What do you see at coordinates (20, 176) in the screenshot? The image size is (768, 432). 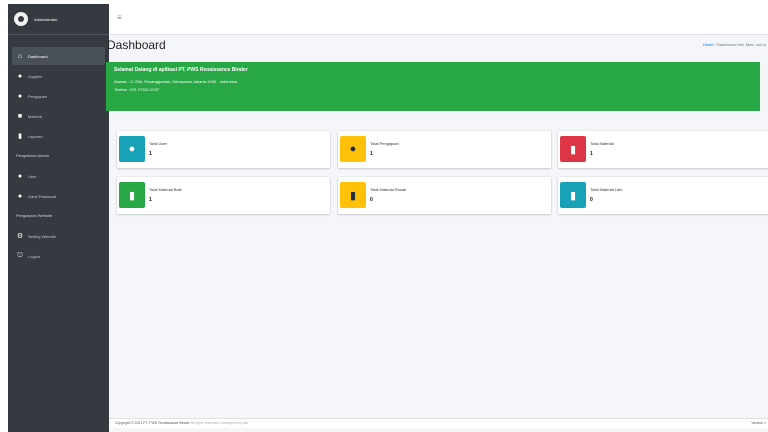 I see `user-circle-icon: ●` at bounding box center [20, 176].